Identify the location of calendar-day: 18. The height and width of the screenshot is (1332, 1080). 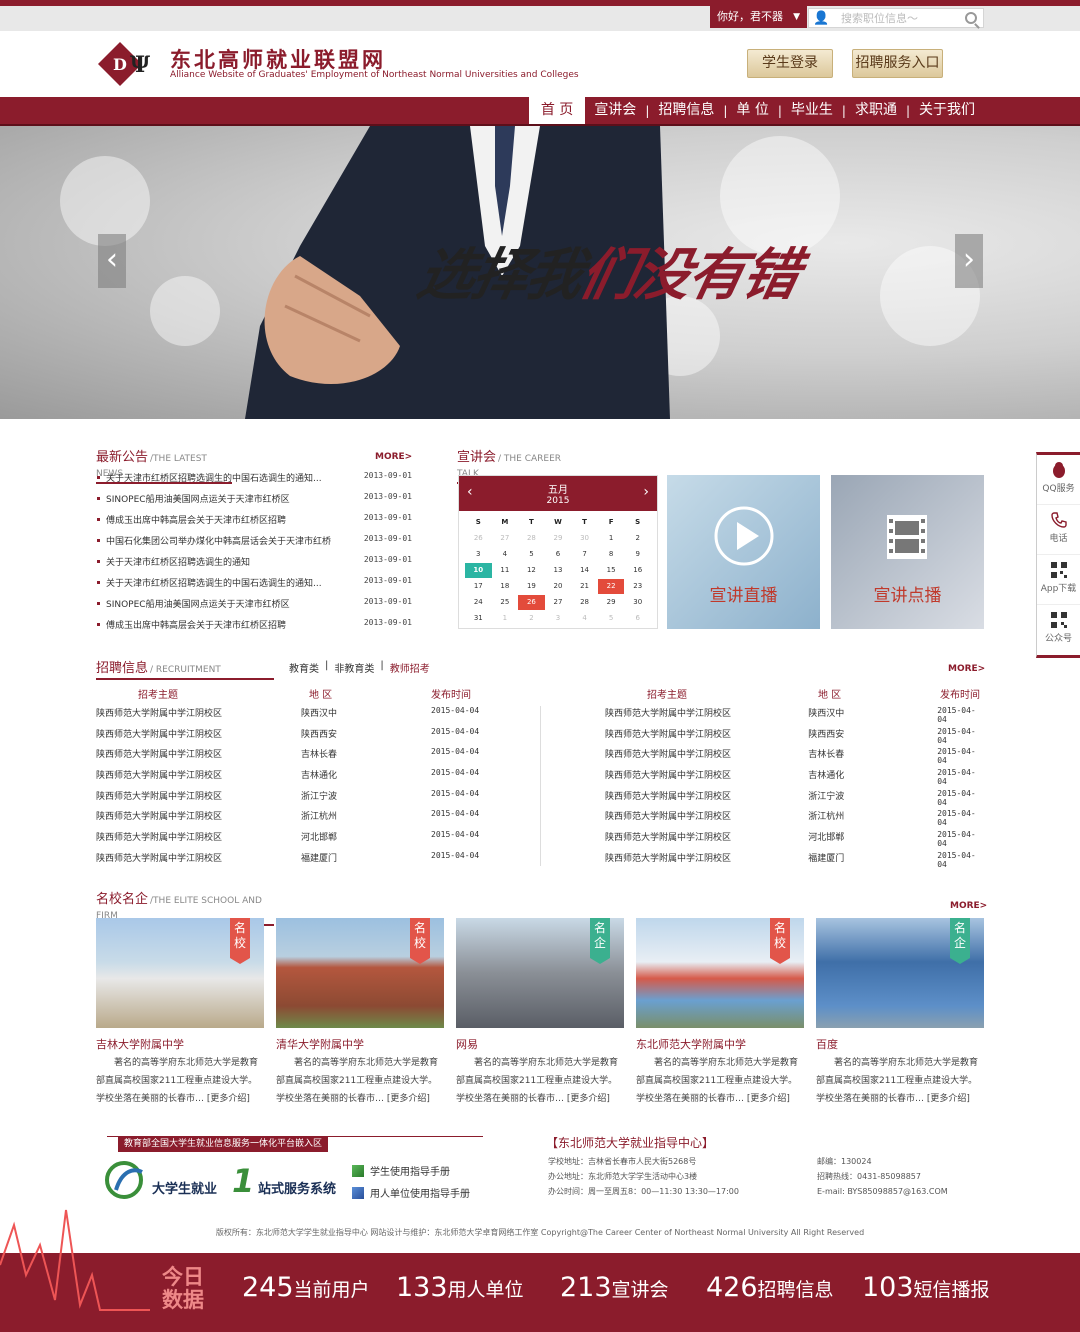
(505, 586).